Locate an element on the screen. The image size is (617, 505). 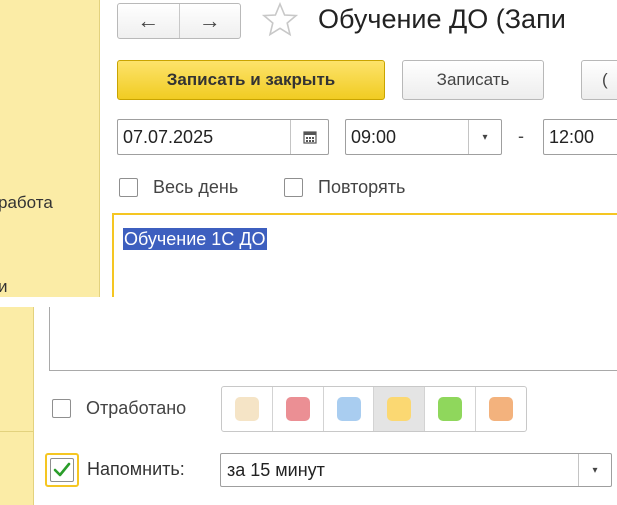
repeat-checkbox is located at coordinates (293, 187).